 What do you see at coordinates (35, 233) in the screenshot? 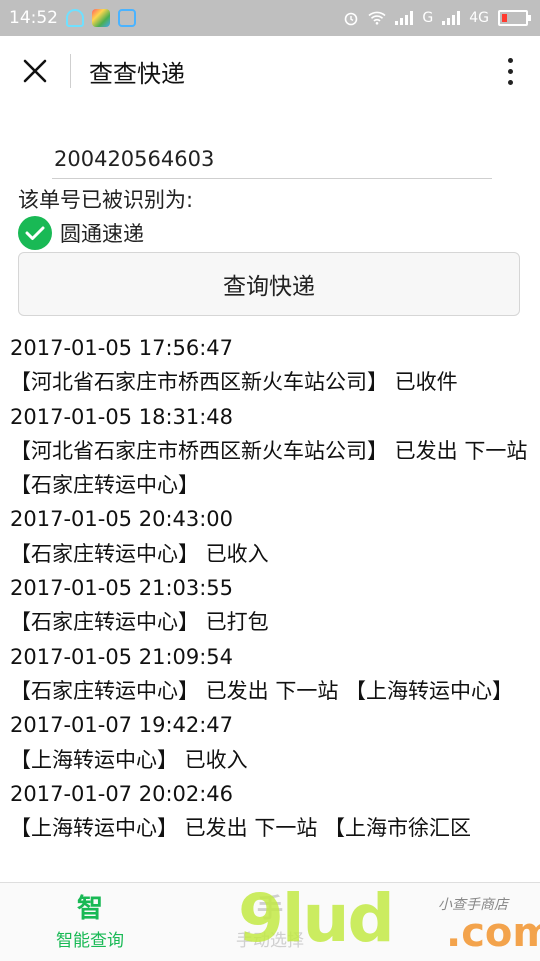
I see `check-icon` at bounding box center [35, 233].